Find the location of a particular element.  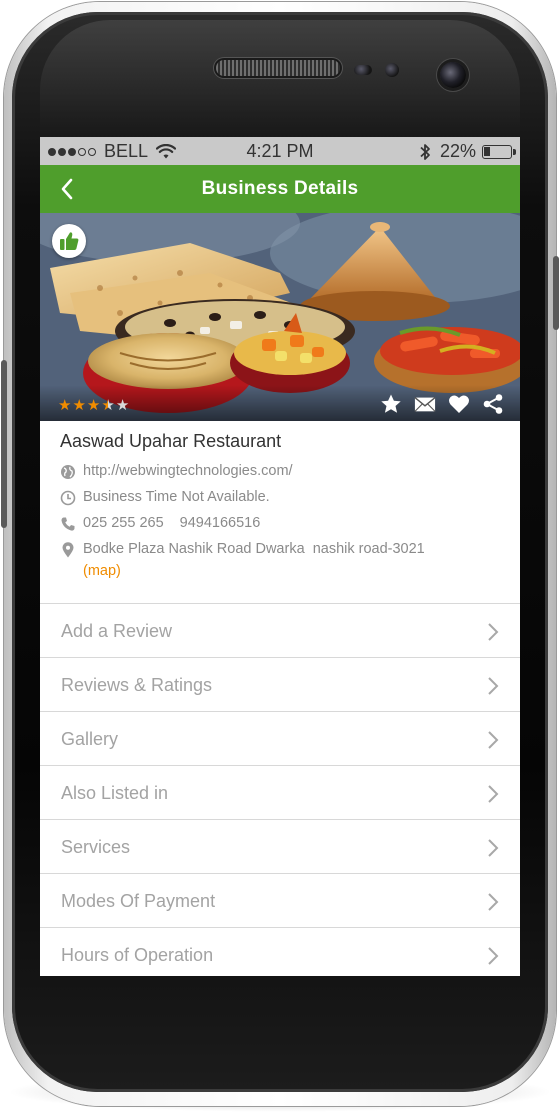

light-sensor is located at coordinates (392, 70).